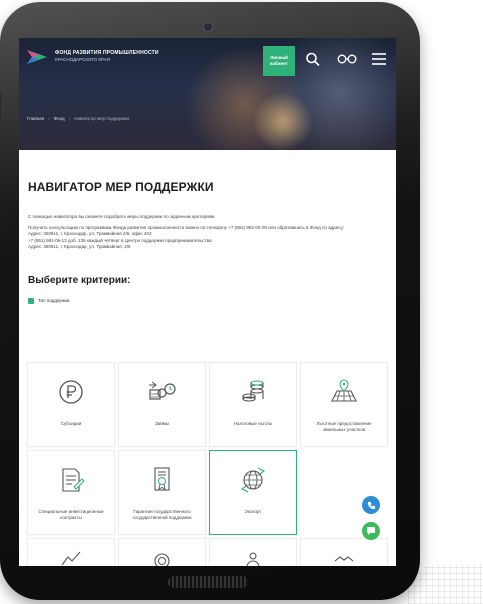 The image size is (483, 604). What do you see at coordinates (347, 59) in the screenshot?
I see `accessibility-glasses-icon` at bounding box center [347, 59].